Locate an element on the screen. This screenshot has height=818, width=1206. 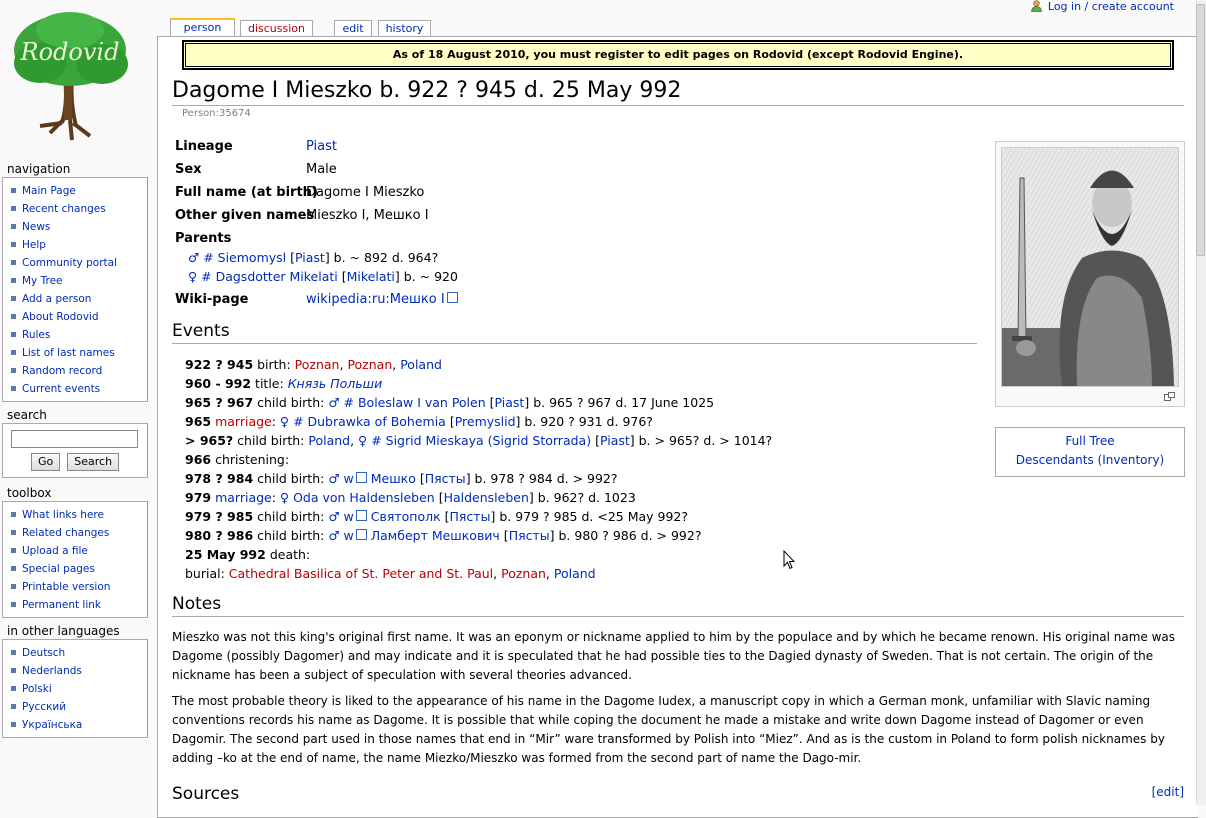
nav-item-add-person: Add a person is located at coordinates (75, 299).